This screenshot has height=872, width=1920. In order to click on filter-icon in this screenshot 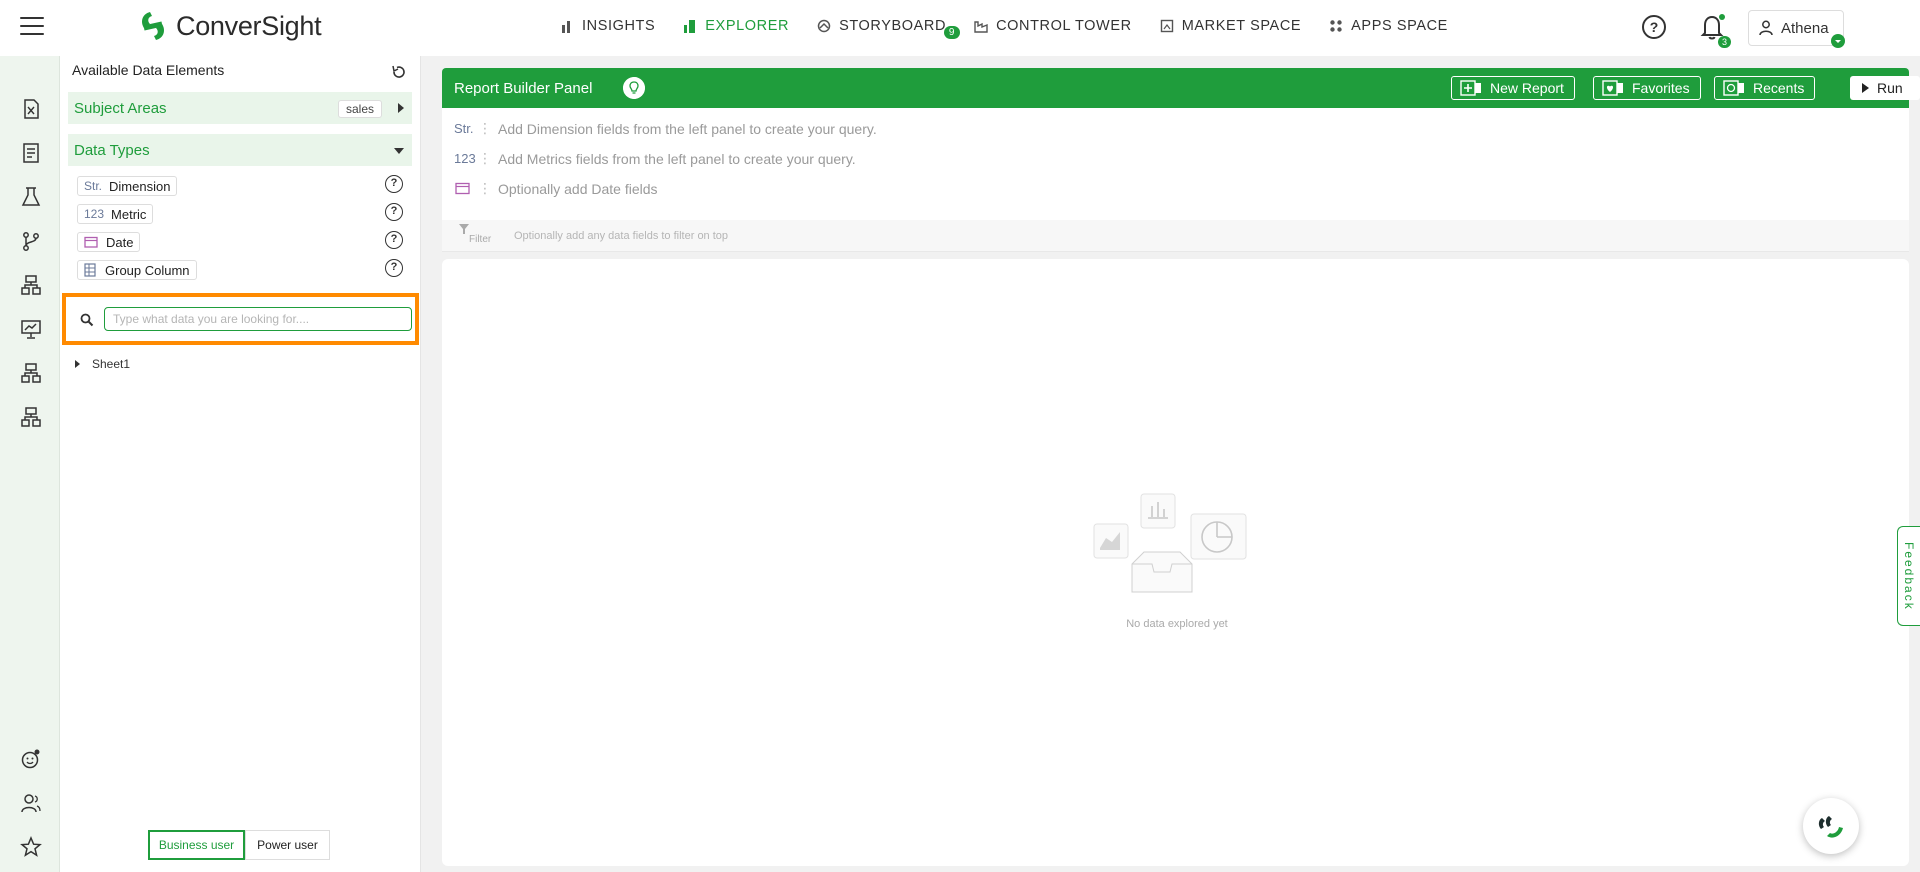, I will do `click(464, 229)`.